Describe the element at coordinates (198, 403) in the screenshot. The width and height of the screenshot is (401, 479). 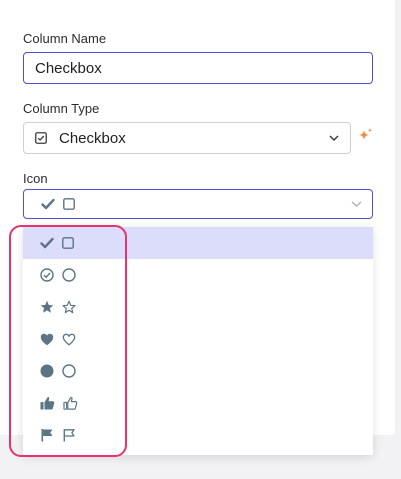
I see `icon-option-thumbs-up` at that location.